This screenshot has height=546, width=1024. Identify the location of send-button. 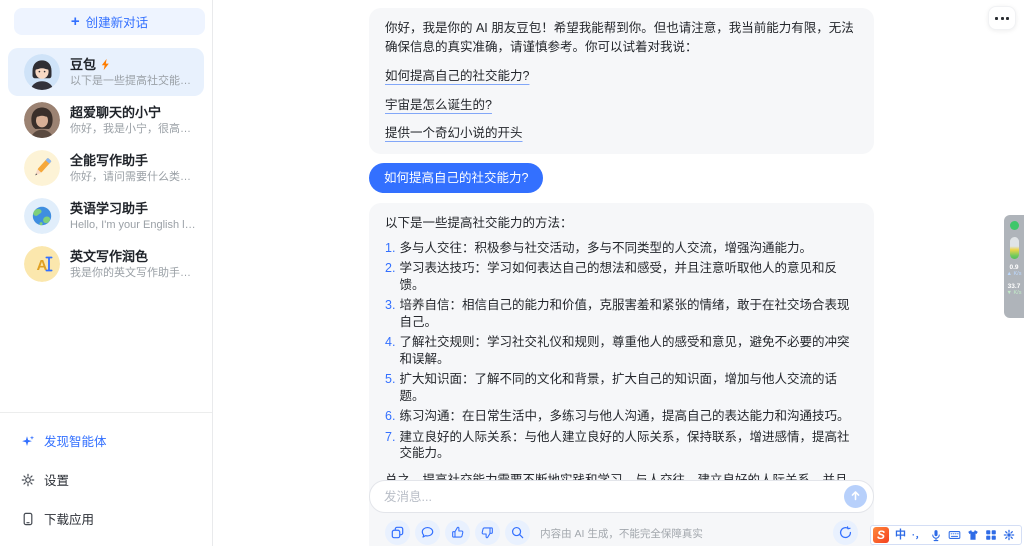
(855, 496).